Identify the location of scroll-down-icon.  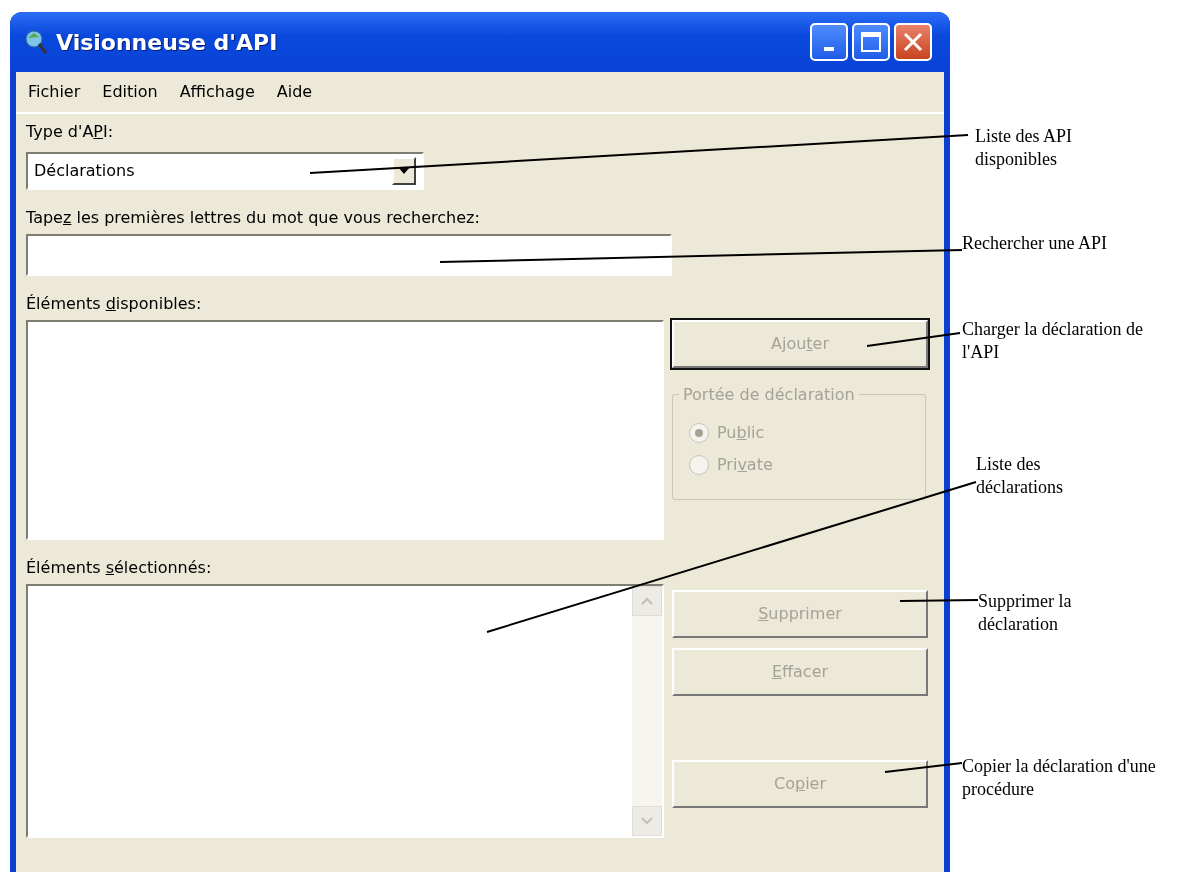
(647, 821).